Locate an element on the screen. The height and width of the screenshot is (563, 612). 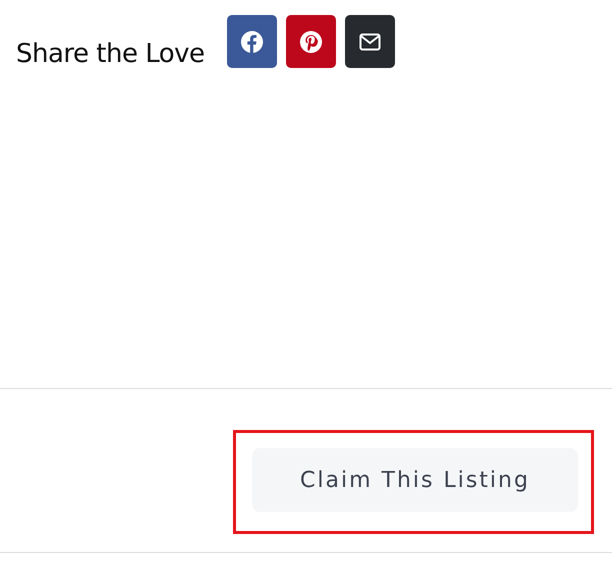
pinterest-logo-icon is located at coordinates (310, 42).